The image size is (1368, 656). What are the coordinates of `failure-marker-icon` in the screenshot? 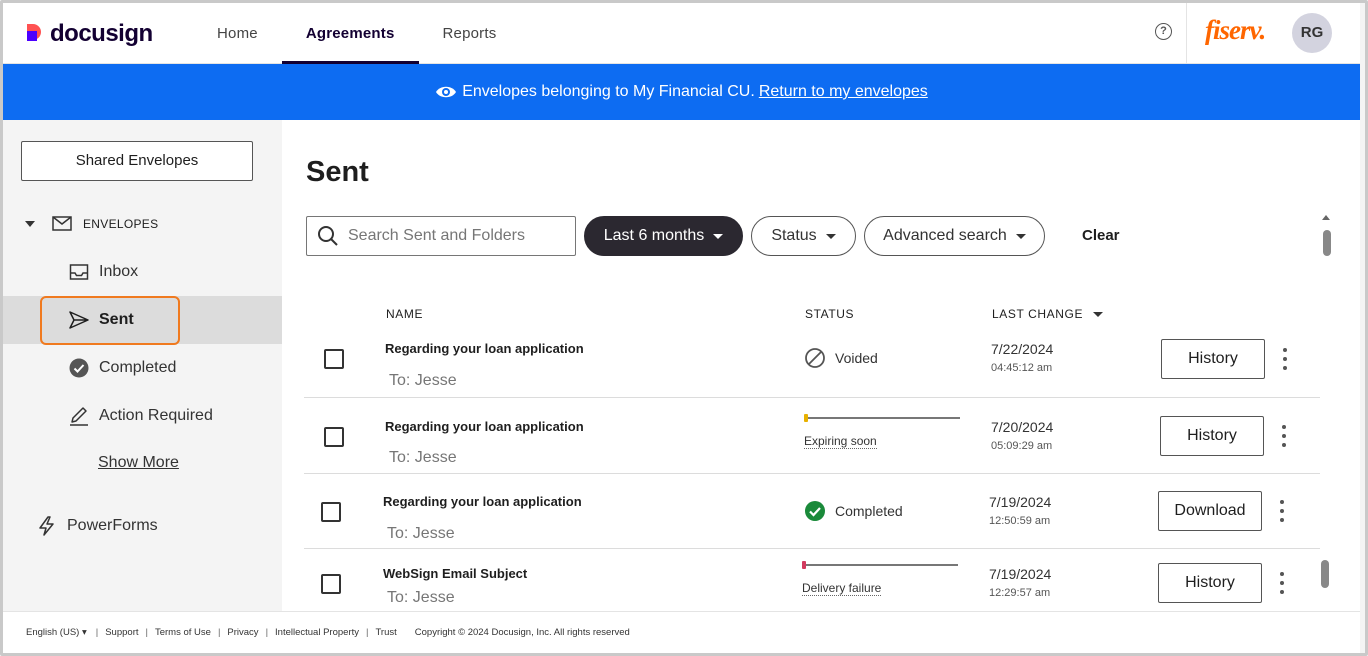 It's located at (804, 565).